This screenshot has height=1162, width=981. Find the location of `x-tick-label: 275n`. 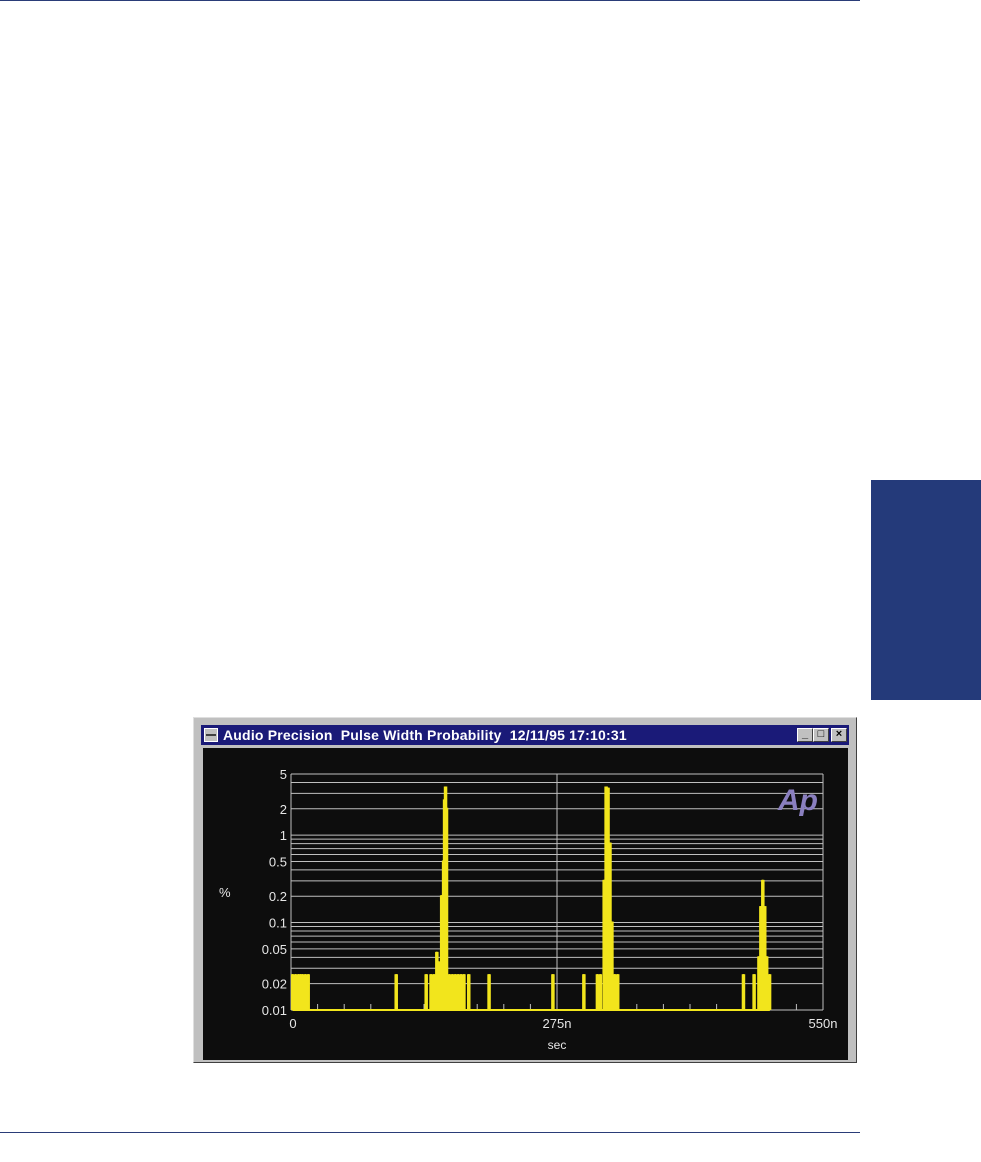

x-tick-label: 275n is located at coordinates (557, 1023).